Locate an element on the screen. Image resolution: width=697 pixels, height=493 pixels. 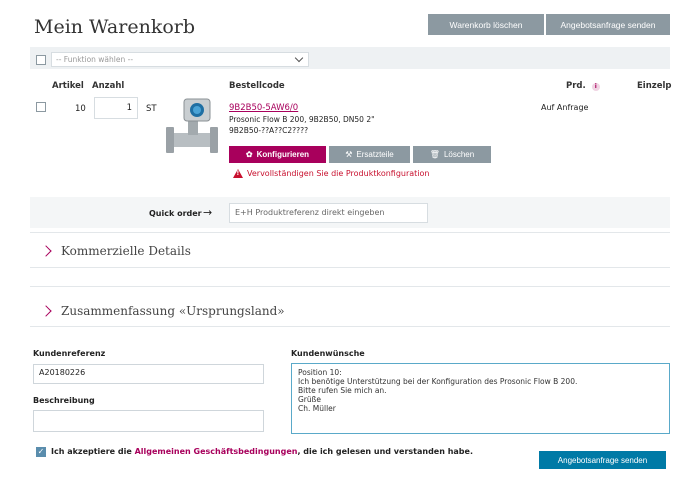
customer-reference-label: Kundenreferenz is located at coordinates (69, 353).